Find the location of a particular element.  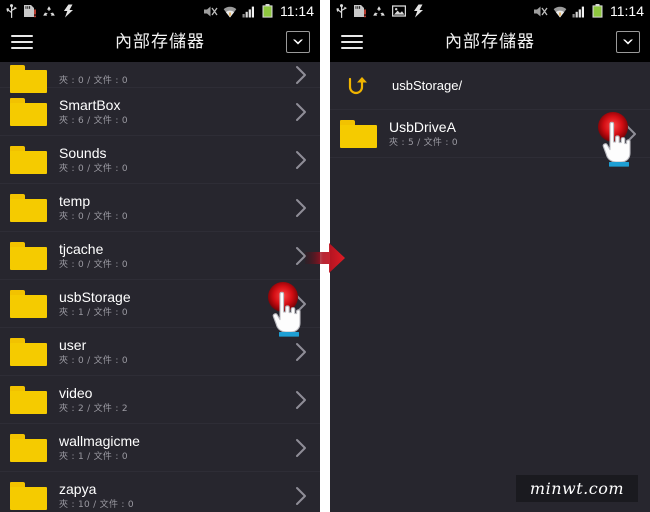

folder-name: user is located at coordinates (73, 344).